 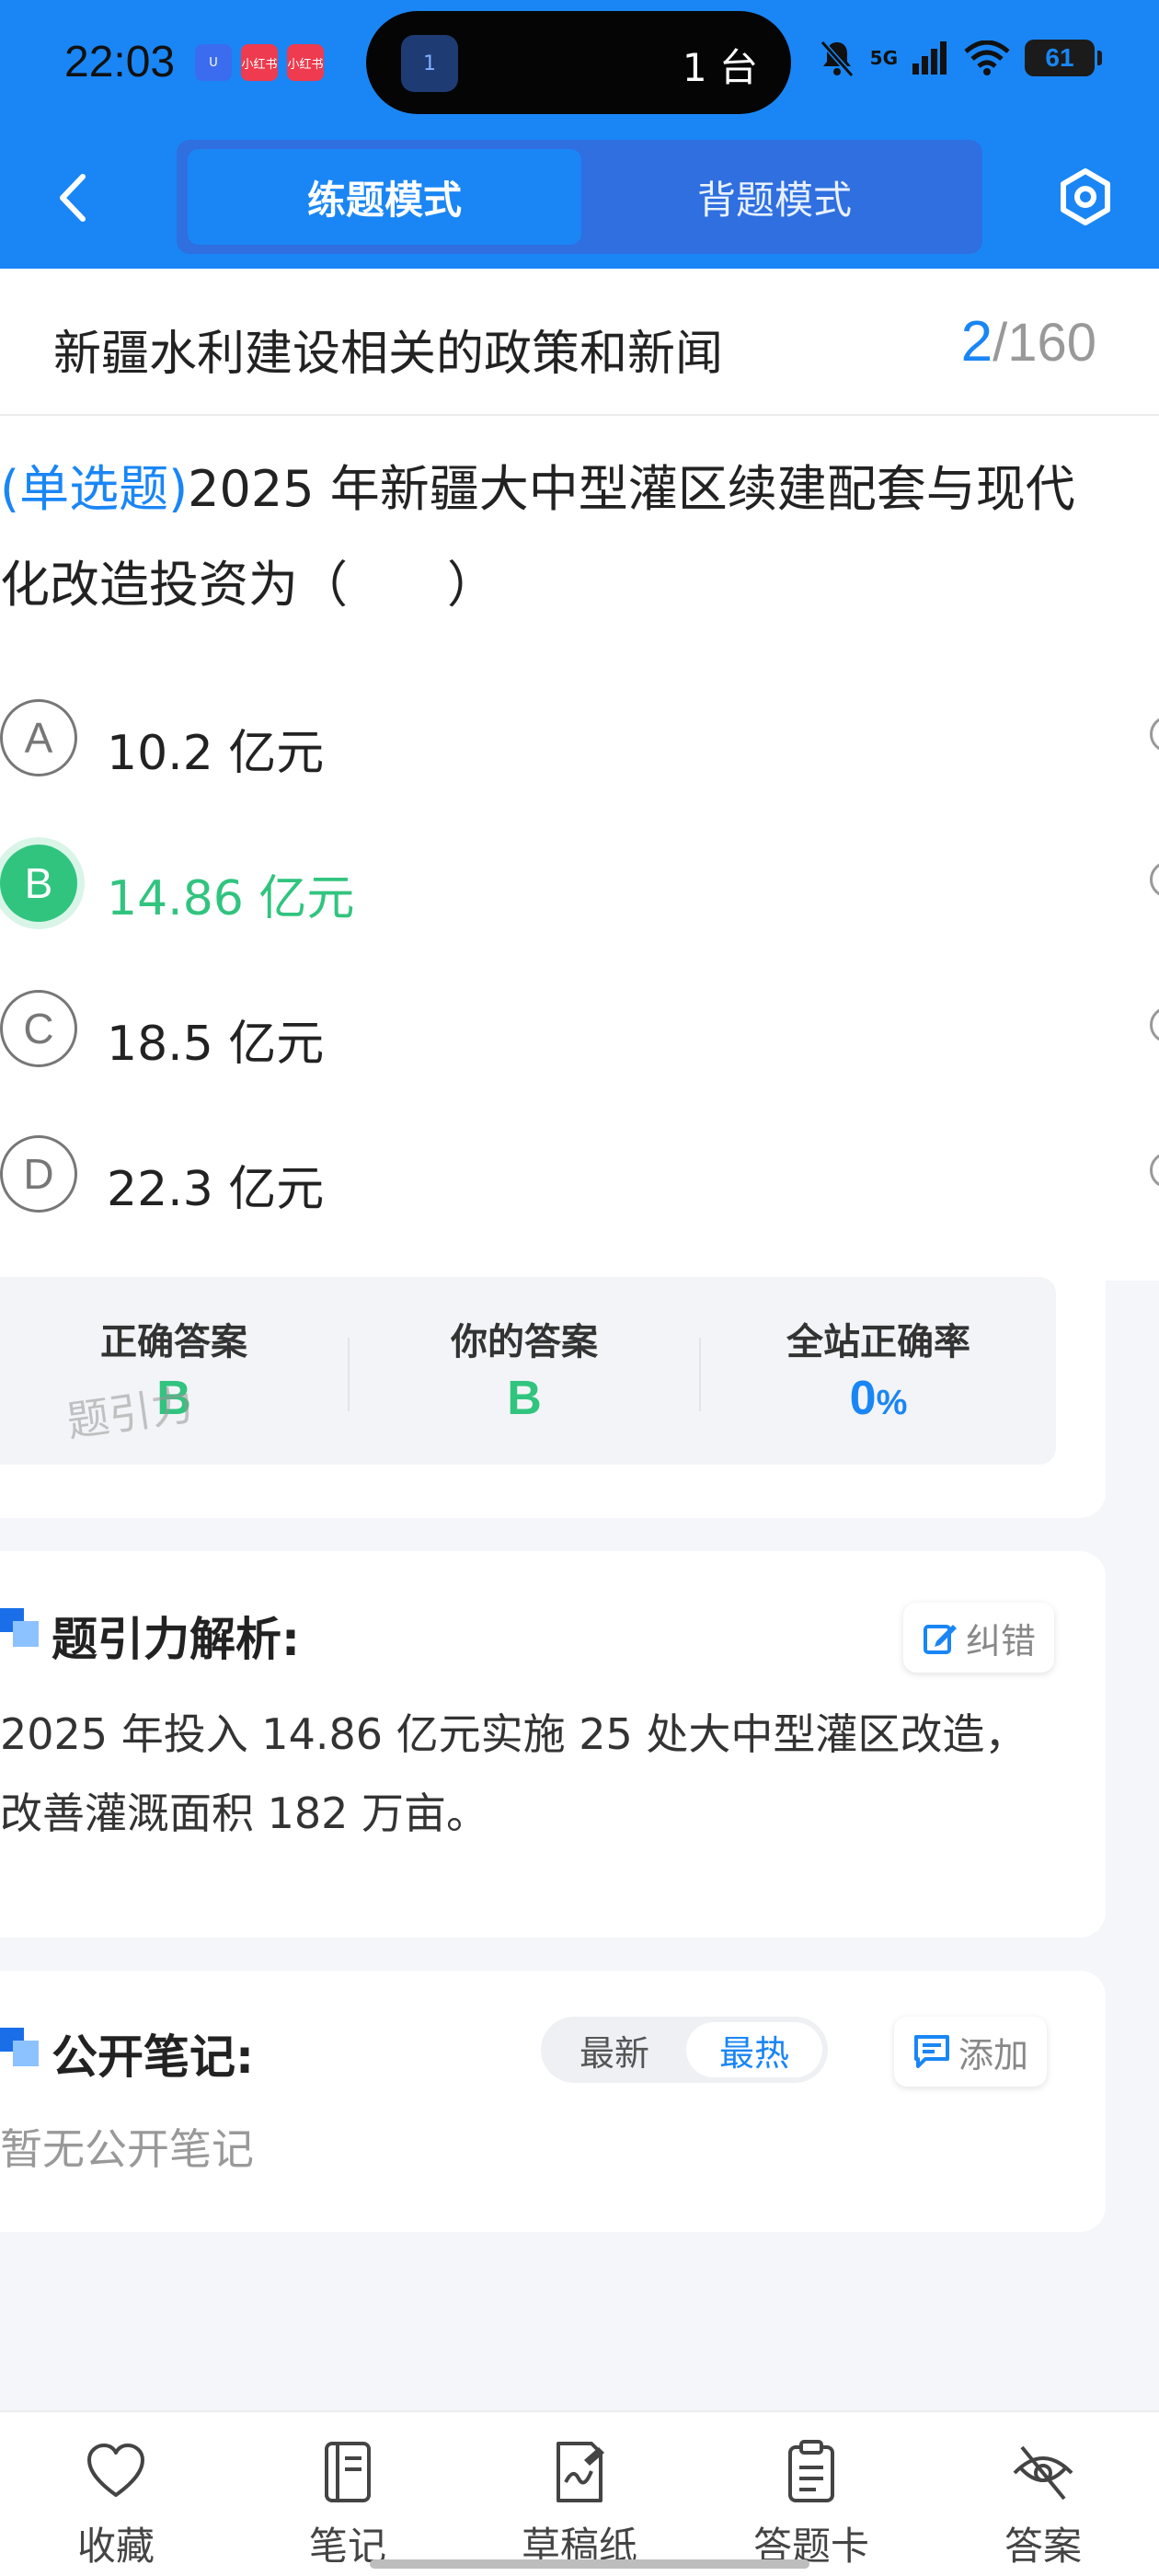 I want to click on accuracy-value: 0%, so click(x=878, y=1398).